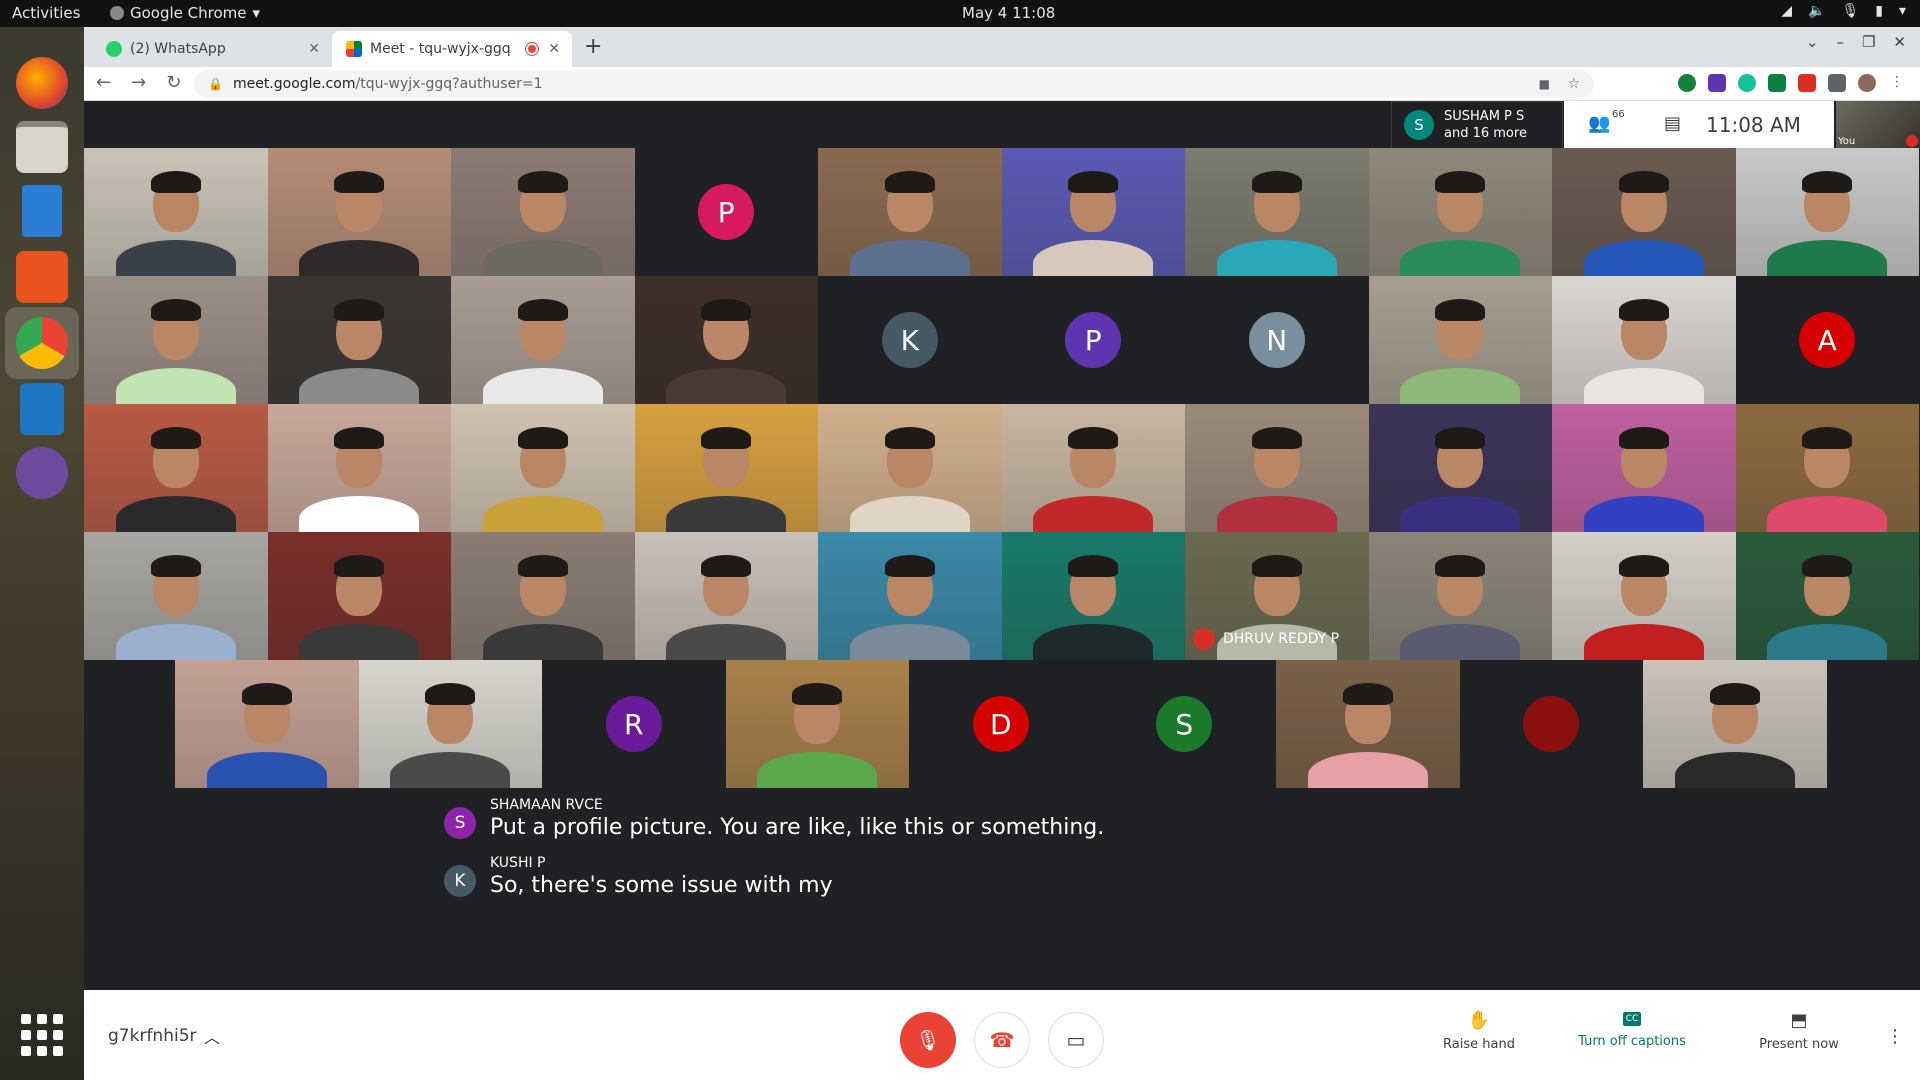 This screenshot has width=1920, height=1080. What do you see at coordinates (1002, 1040) in the screenshot?
I see `leave-call-button: ☎` at bounding box center [1002, 1040].